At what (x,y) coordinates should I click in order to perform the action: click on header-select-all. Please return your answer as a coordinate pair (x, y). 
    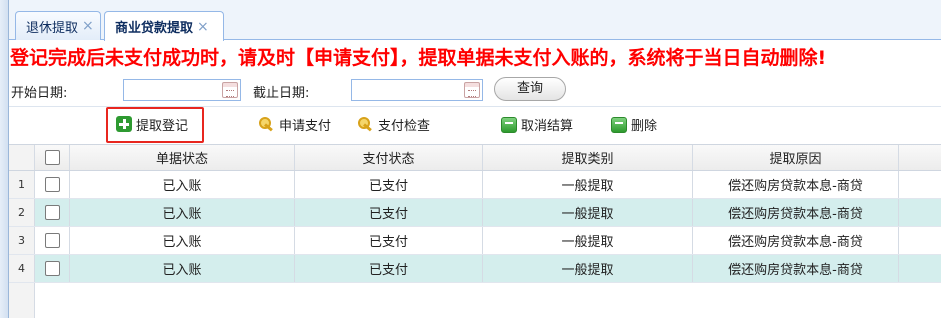
    Looking at the image, I should click on (52, 157).